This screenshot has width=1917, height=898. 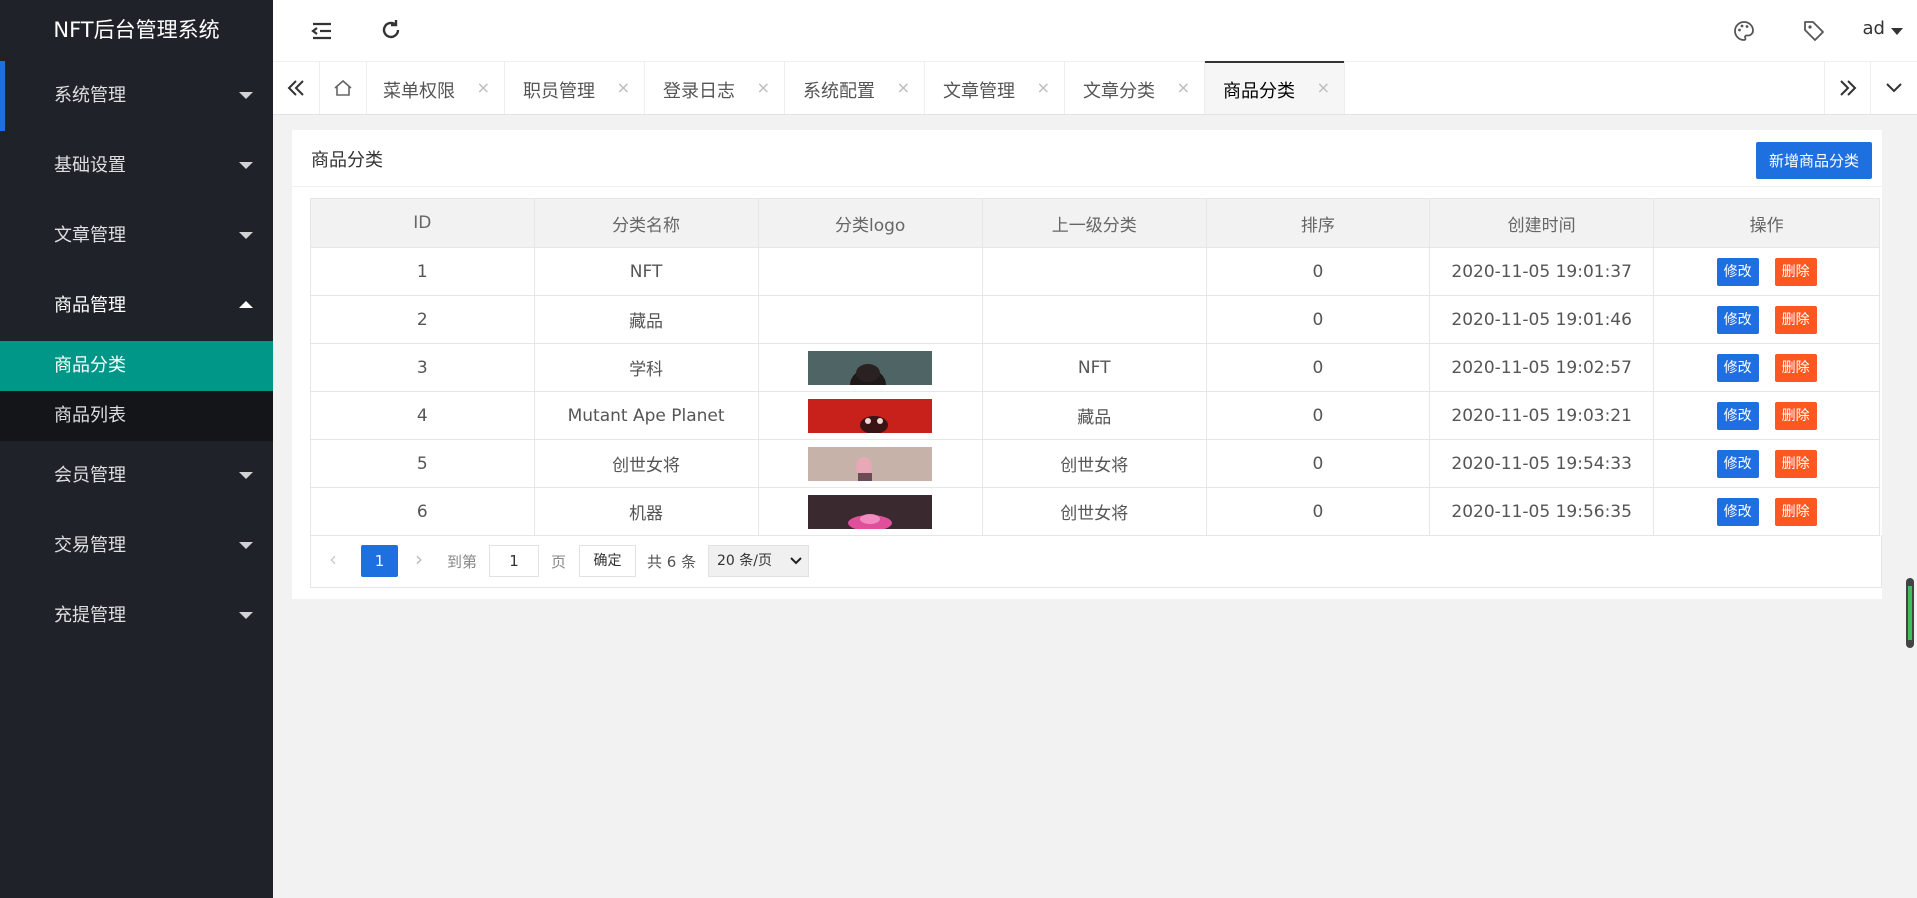 What do you see at coordinates (90, 475) in the screenshot?
I see `sidebar-item-label: 会员管理` at bounding box center [90, 475].